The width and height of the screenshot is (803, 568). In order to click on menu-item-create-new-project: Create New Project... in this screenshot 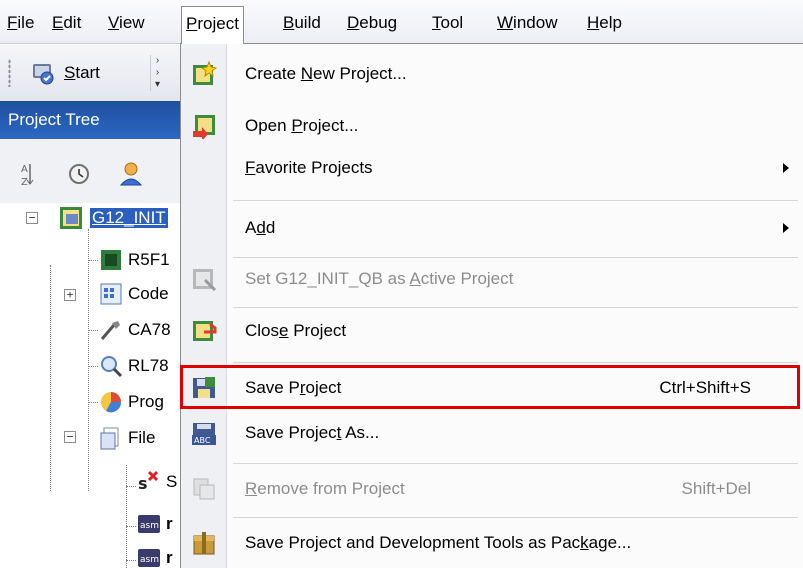, I will do `click(492, 74)`.